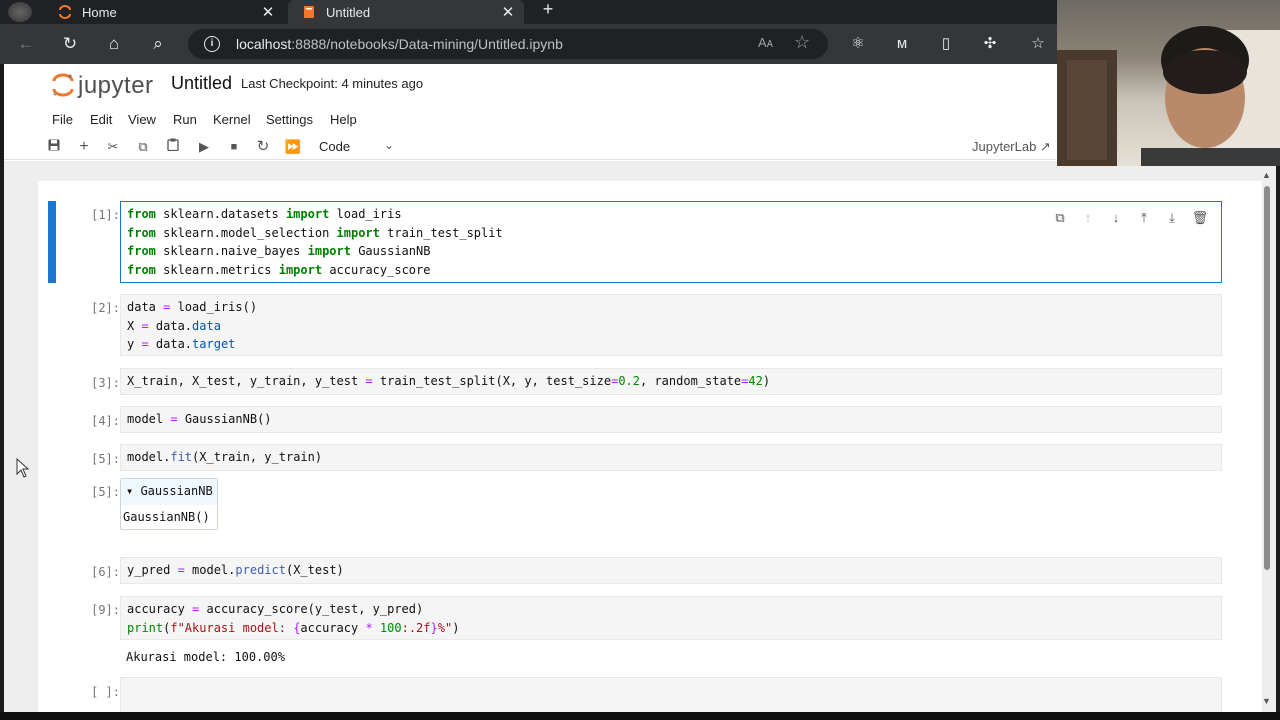 Image resolution: width=1280 pixels, height=720 pixels. I want to click on home-icon: ⌂, so click(114, 44).